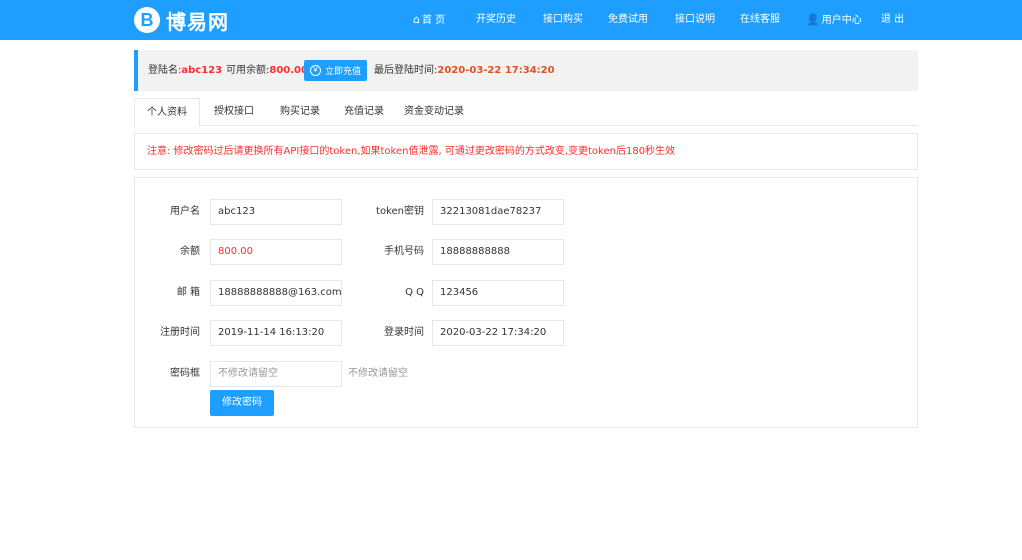 The image size is (1022, 560). What do you see at coordinates (414, 292) in the screenshot?
I see `qq-label: Q Q` at bounding box center [414, 292].